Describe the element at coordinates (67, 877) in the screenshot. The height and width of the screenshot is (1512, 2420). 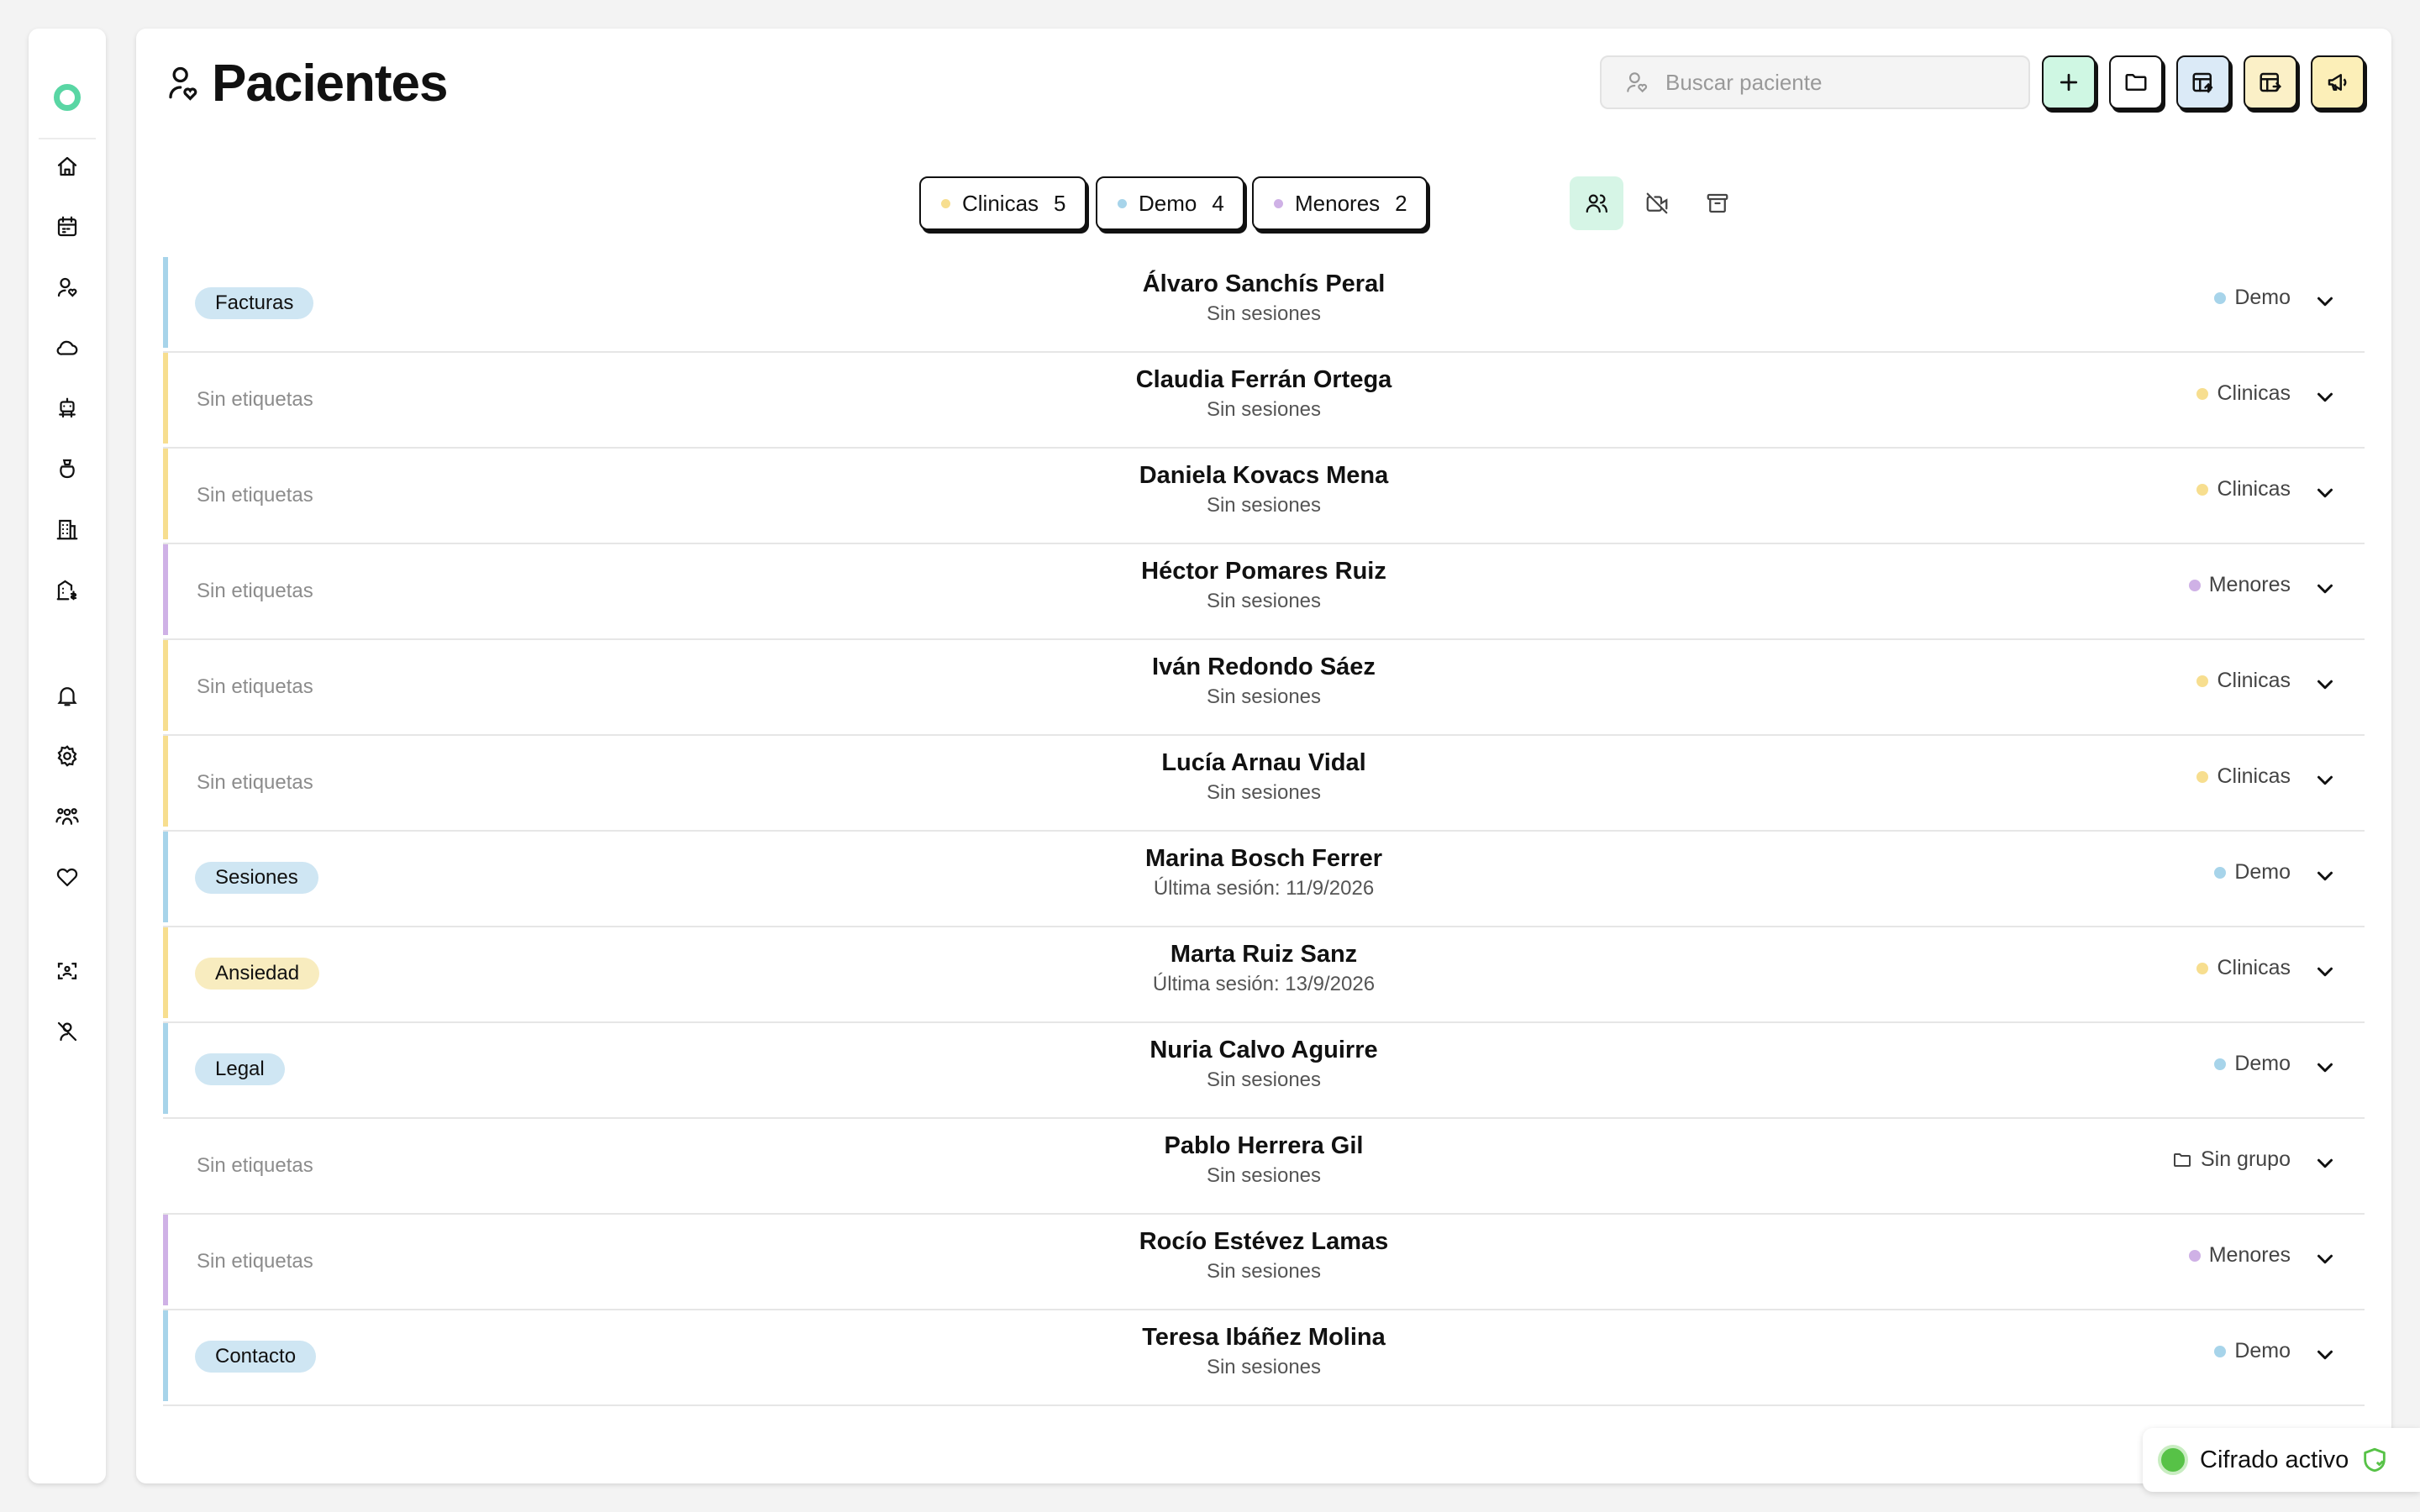
I see `heart-icon` at that location.